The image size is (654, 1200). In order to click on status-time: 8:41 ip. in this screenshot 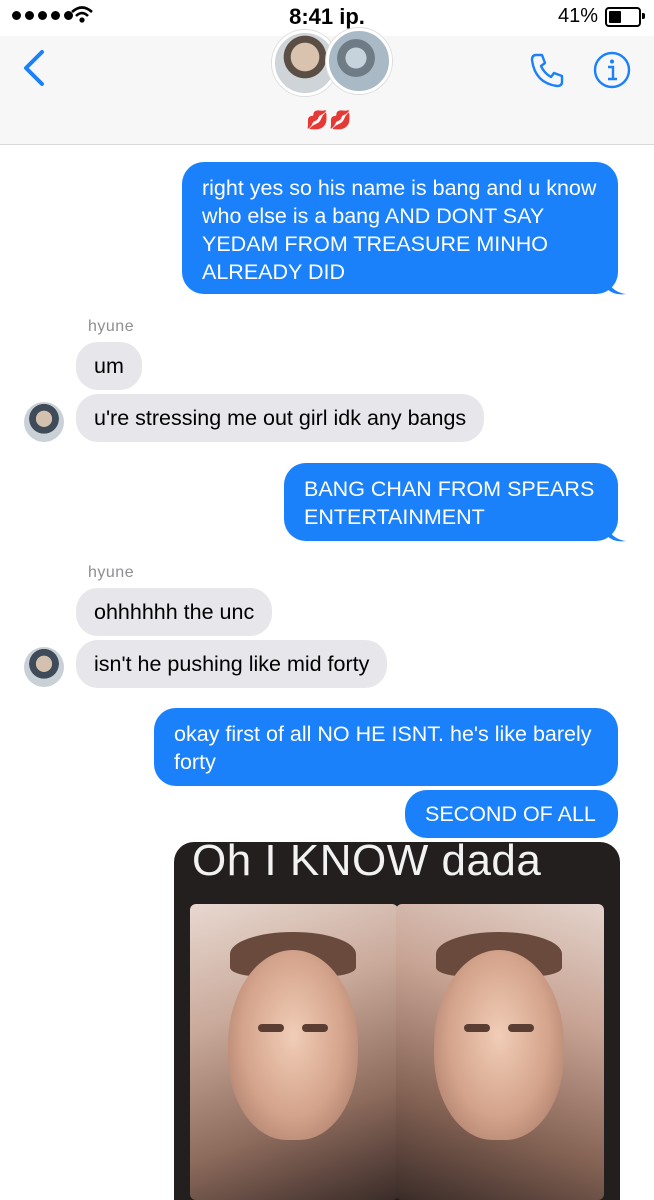, I will do `click(327, 16)`.